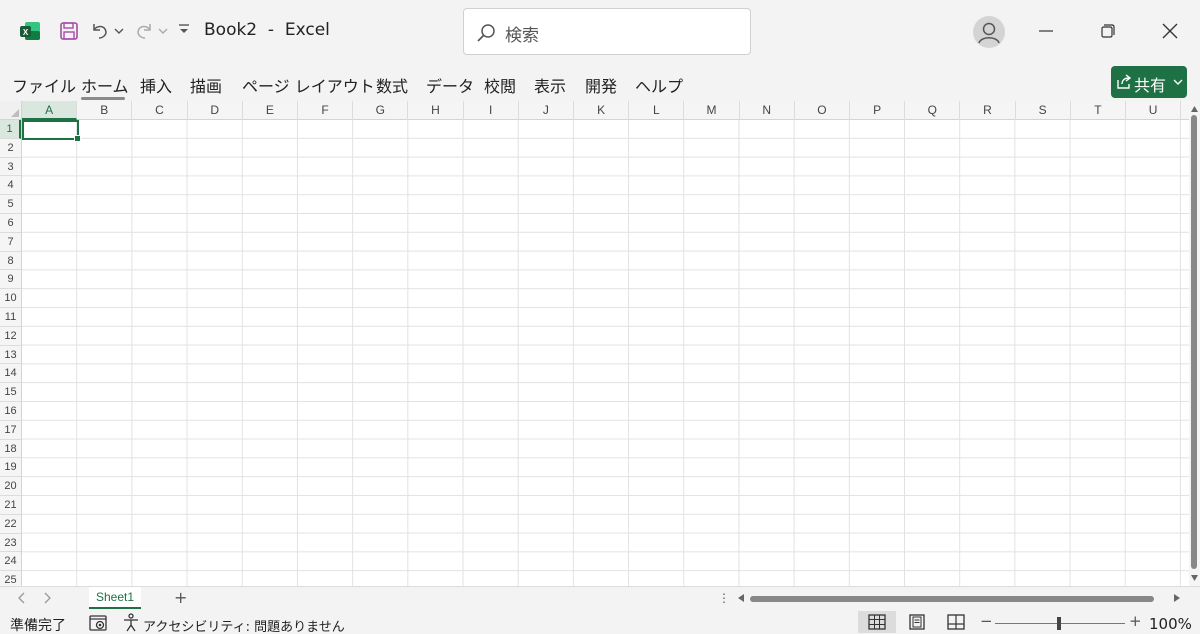 Image resolution: width=1200 pixels, height=634 pixels. I want to click on column-header-n: N, so click(767, 110).